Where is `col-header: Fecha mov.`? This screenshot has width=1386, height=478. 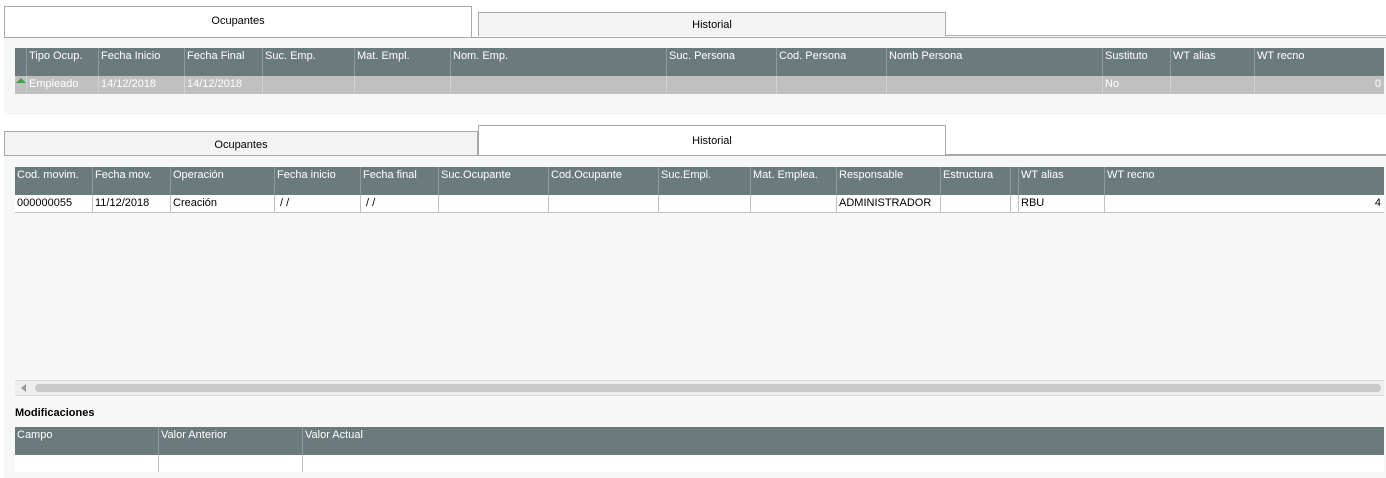 col-header: Fecha mov. is located at coordinates (132, 181).